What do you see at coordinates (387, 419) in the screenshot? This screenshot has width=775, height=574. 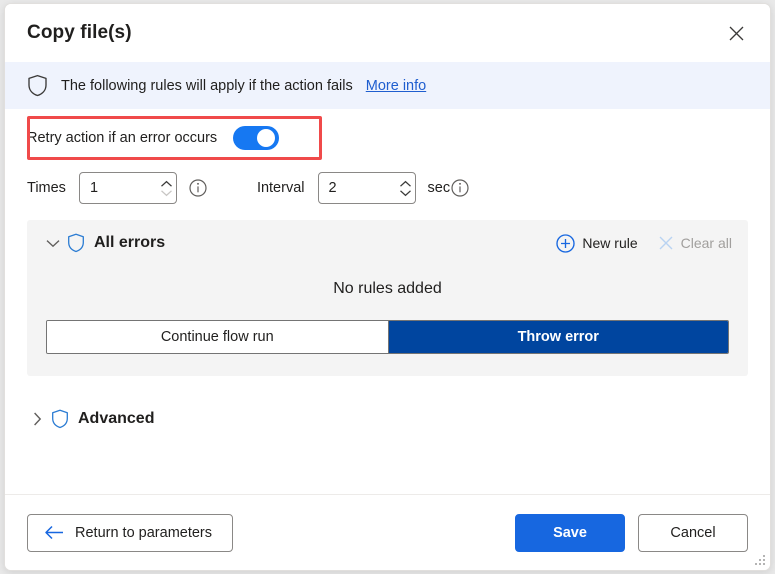 I see `advanced-section-header: Advanced` at bounding box center [387, 419].